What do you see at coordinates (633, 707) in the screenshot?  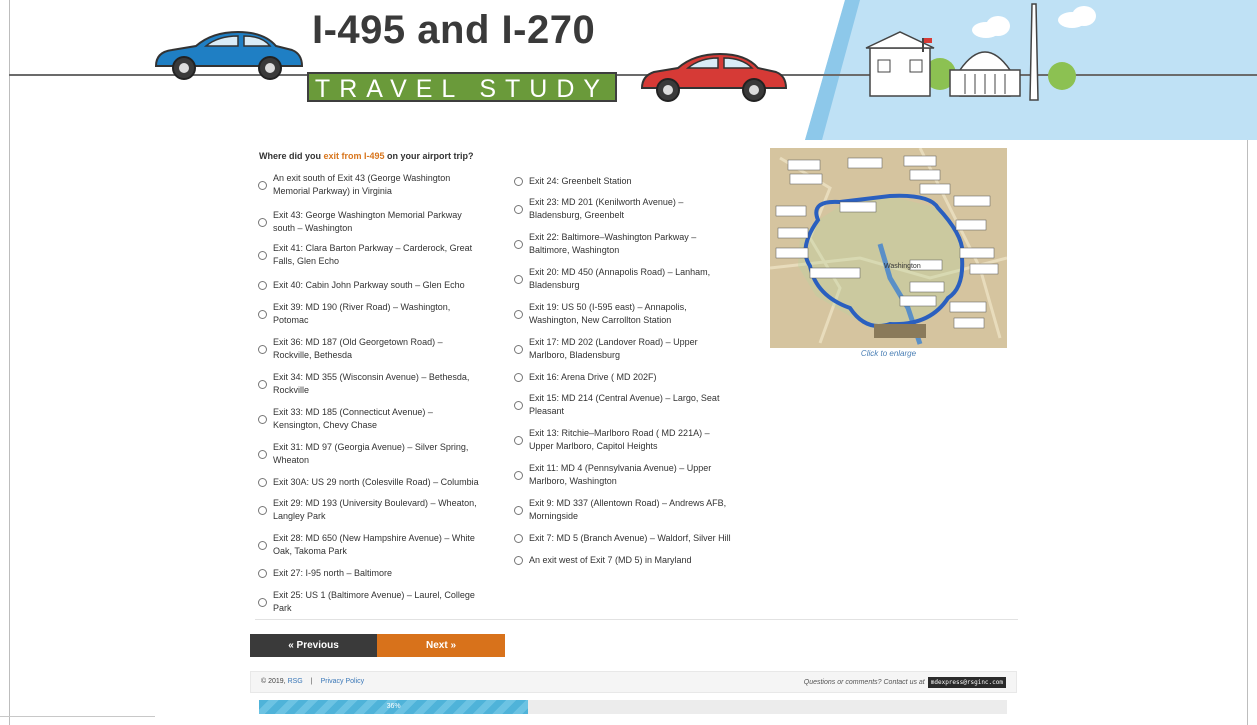 I see `progress-bar: 36%` at bounding box center [633, 707].